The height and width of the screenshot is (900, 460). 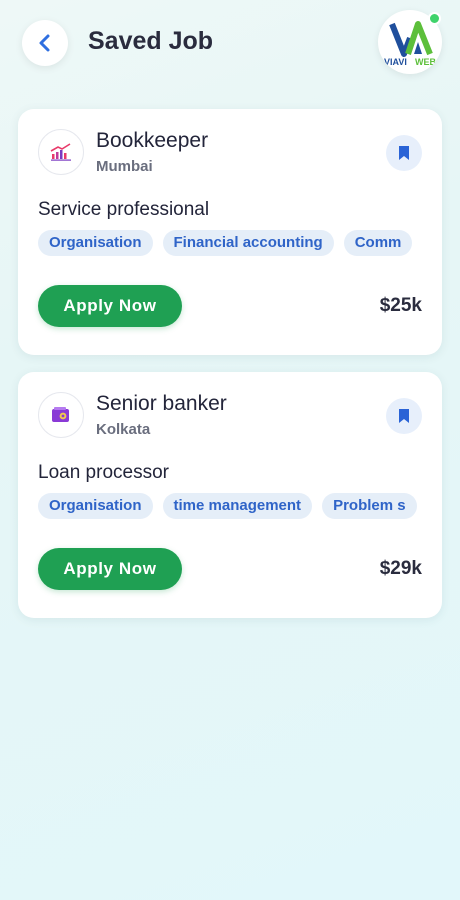 What do you see at coordinates (395, 62) in the screenshot?
I see `logo-text-viavi: VIAVI` at bounding box center [395, 62].